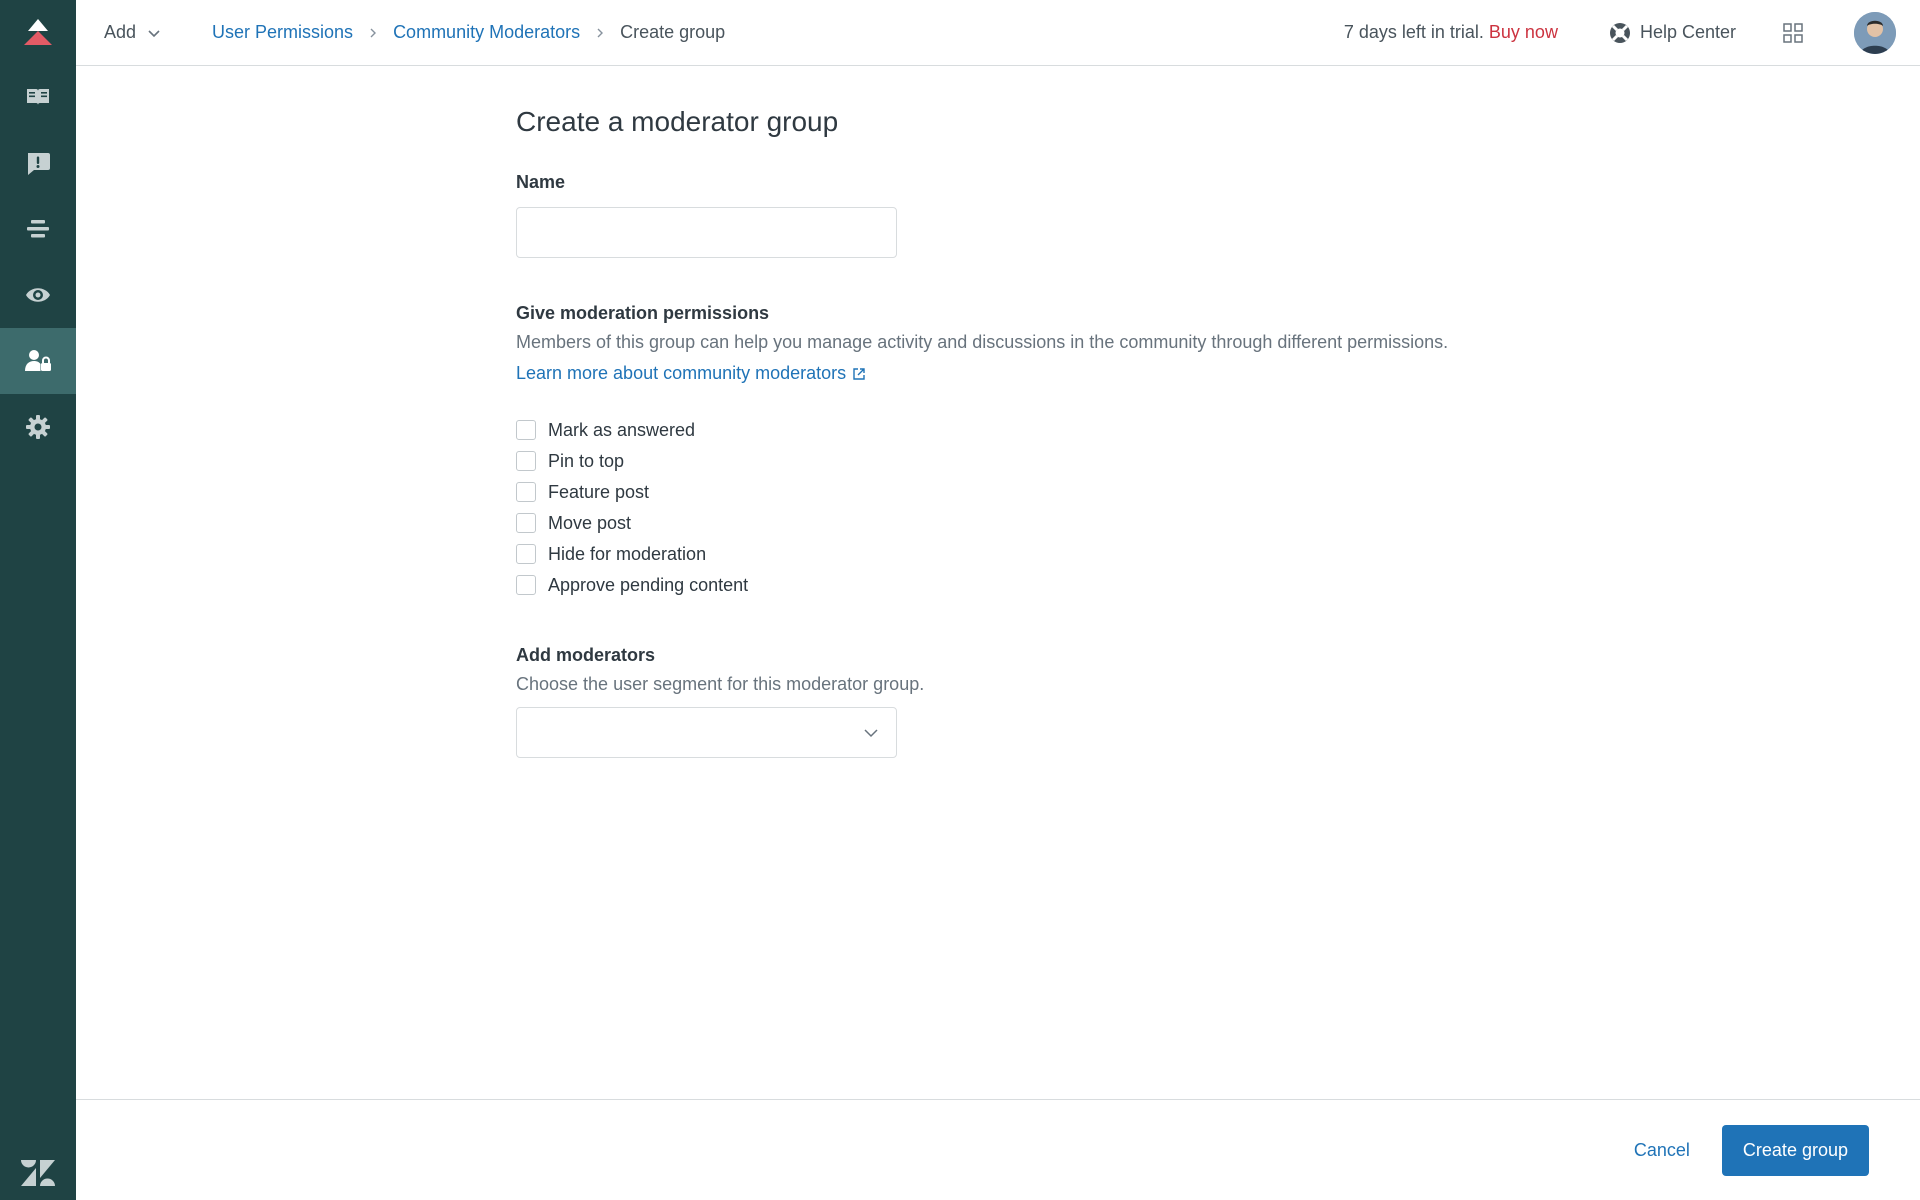  I want to click on product-sidebar, so click(38, 600).